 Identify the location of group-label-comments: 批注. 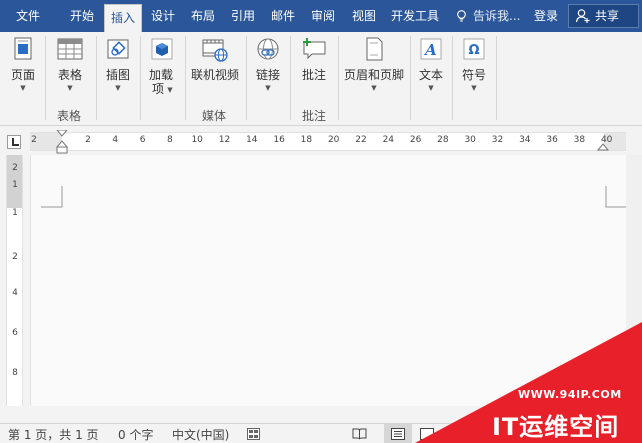
(314, 116).